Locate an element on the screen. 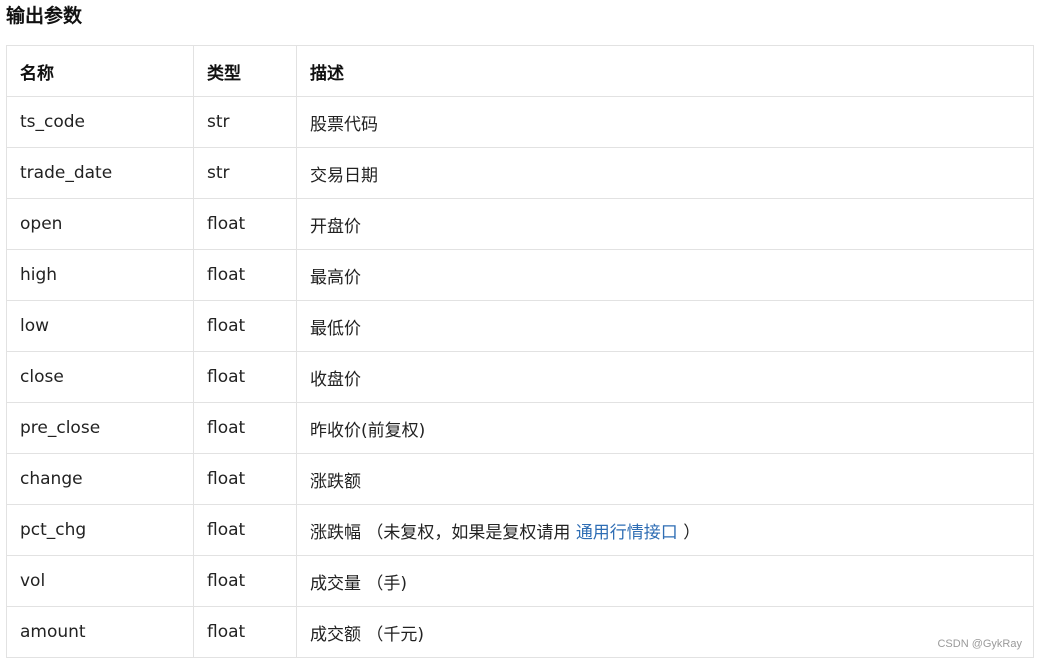 The height and width of the screenshot is (660, 1038). param-desc: 涨跌额 is located at coordinates (665, 479).